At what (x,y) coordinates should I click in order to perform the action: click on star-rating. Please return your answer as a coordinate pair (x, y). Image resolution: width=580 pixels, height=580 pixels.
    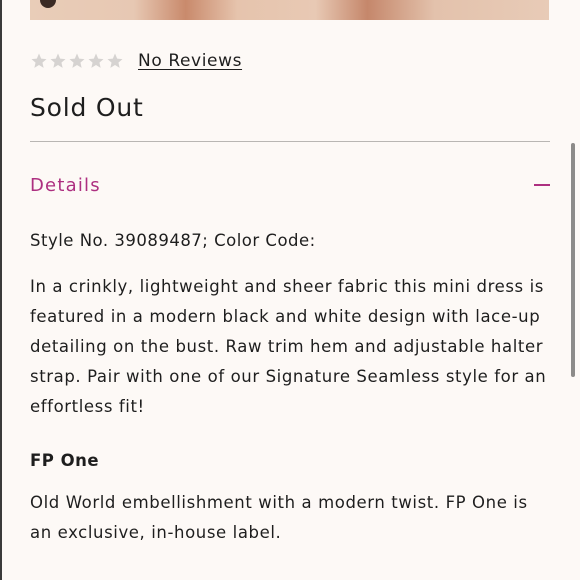
    Looking at the image, I should click on (77, 61).